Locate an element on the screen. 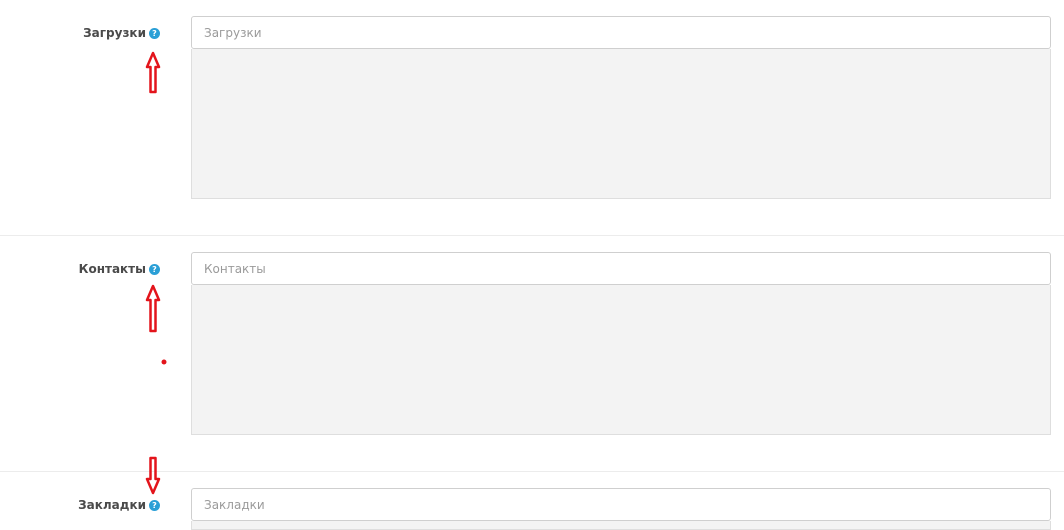 The image size is (1064, 530). bookmarks-label: Закладки ? is located at coordinates (119, 505).